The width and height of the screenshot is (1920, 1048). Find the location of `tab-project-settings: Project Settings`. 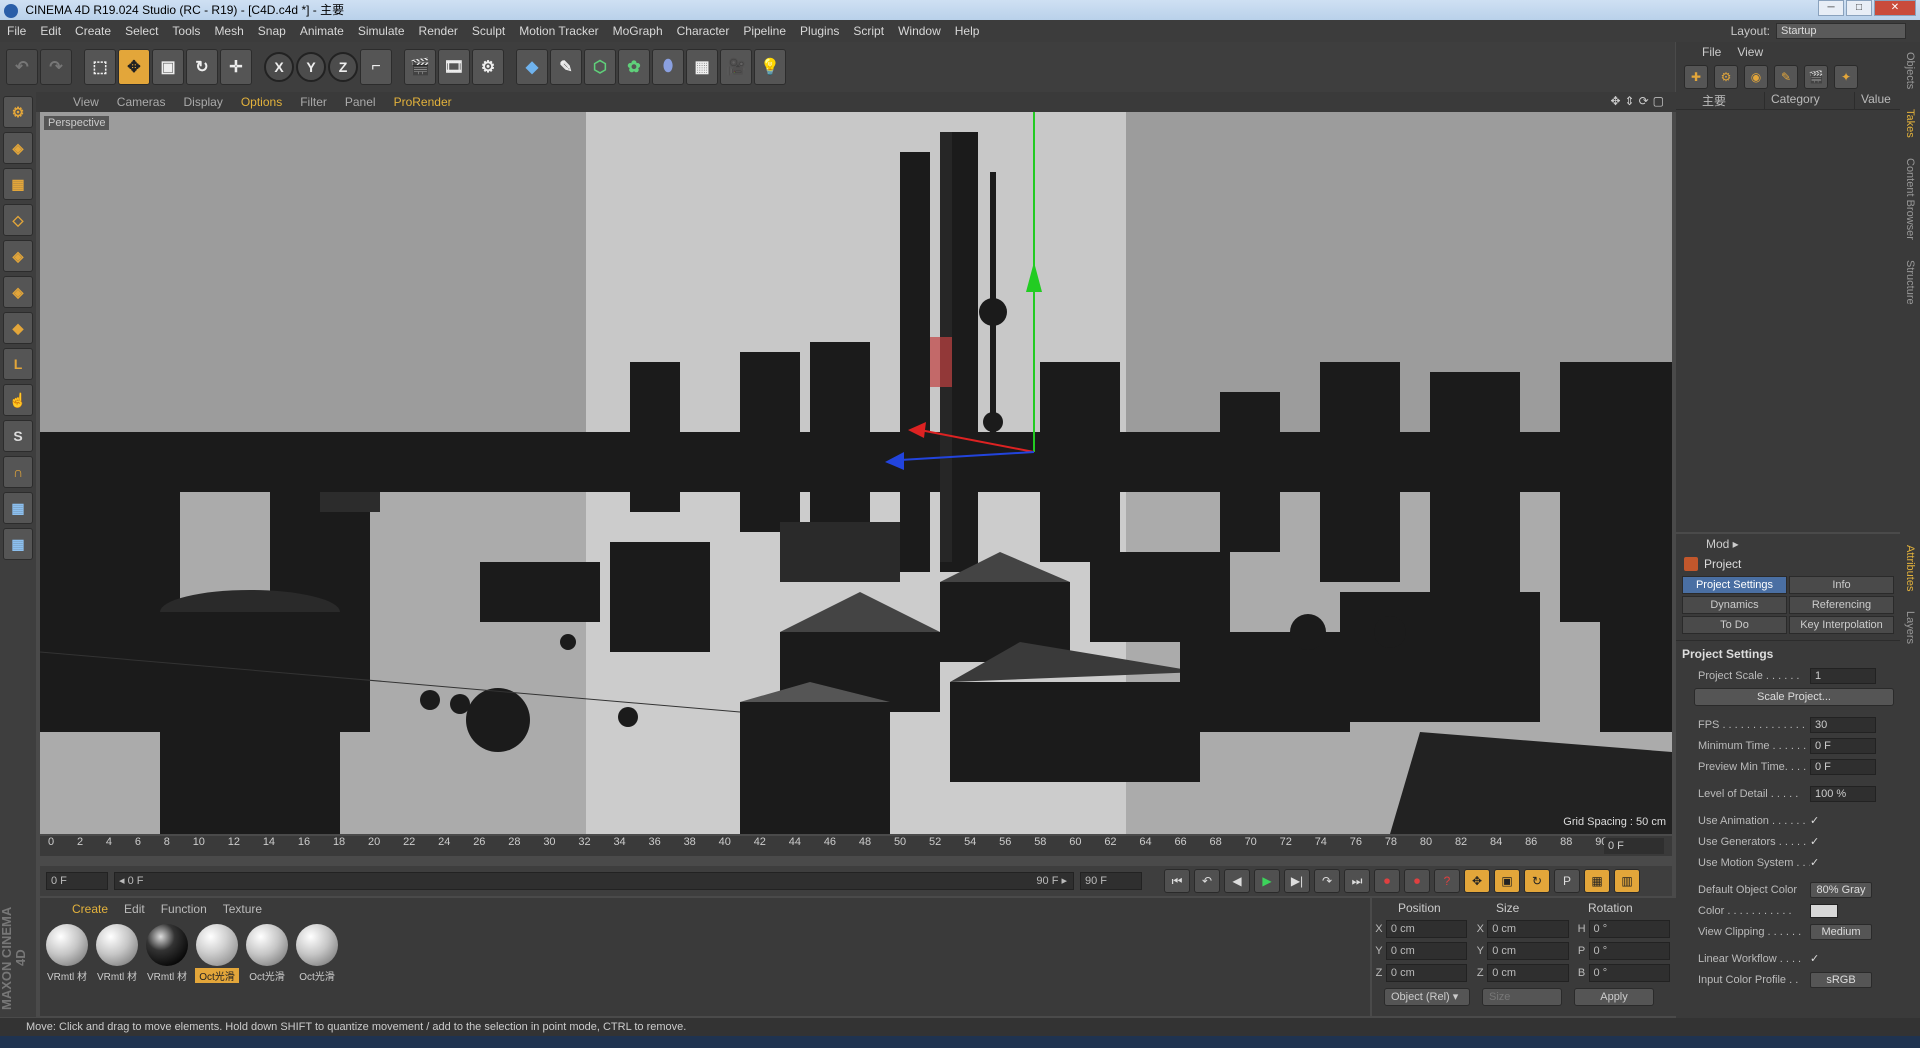

tab-project-settings: Project Settings is located at coordinates (1734, 585).